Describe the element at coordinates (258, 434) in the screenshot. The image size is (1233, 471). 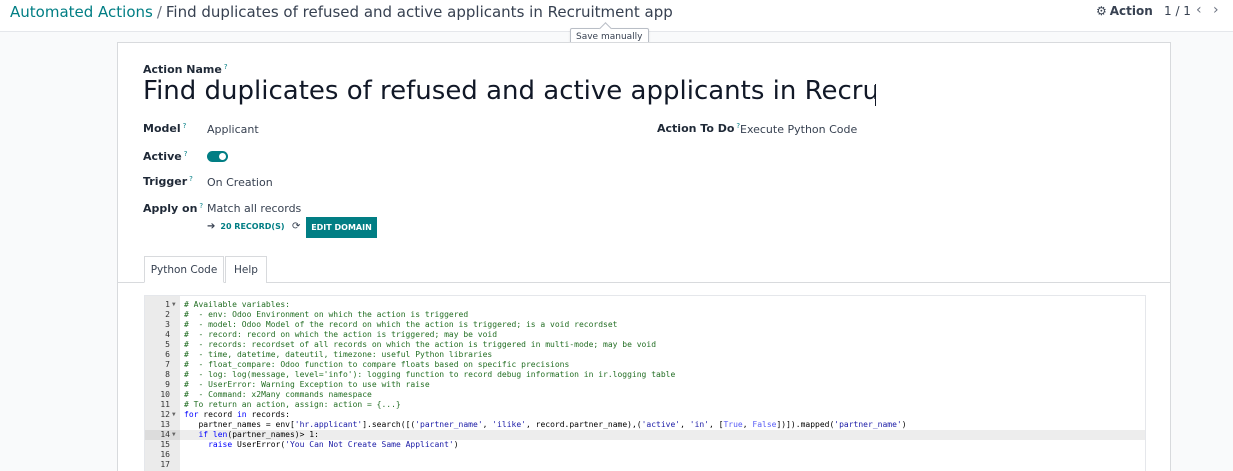
I see `code-text: if len(partner_names)> 1:` at that location.